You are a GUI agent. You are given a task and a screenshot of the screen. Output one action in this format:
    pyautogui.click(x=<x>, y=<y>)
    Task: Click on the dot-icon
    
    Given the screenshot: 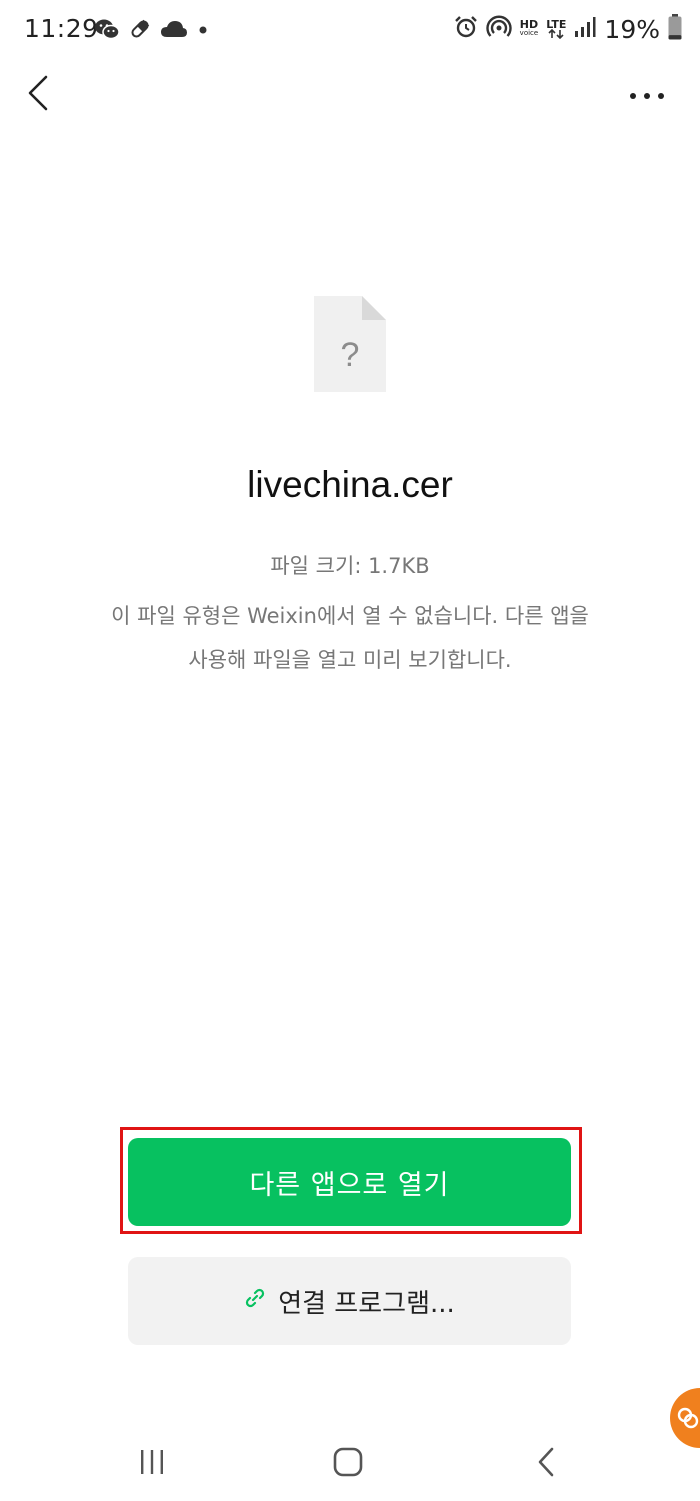 What is the action you would take?
    pyautogui.click(x=203, y=31)
    